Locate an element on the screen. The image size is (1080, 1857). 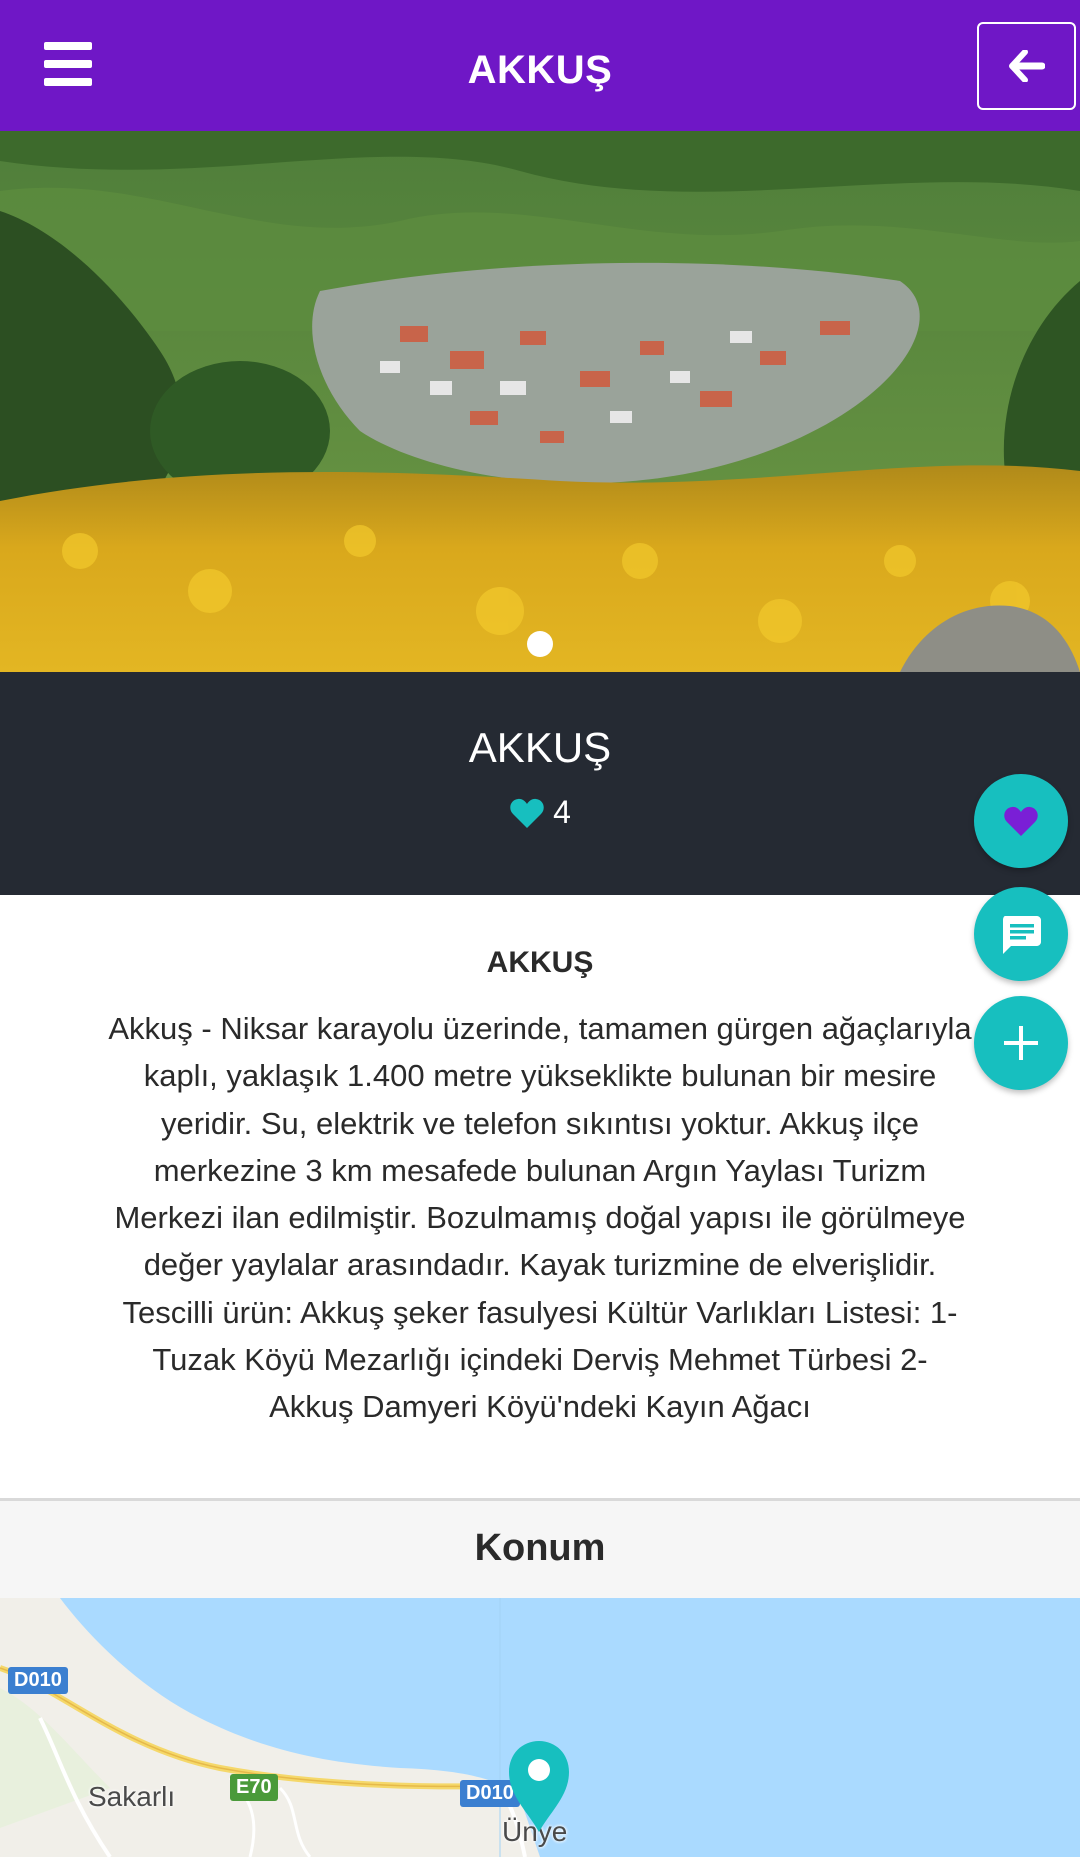
like-count-value: 4 is located at coordinates (562, 812).